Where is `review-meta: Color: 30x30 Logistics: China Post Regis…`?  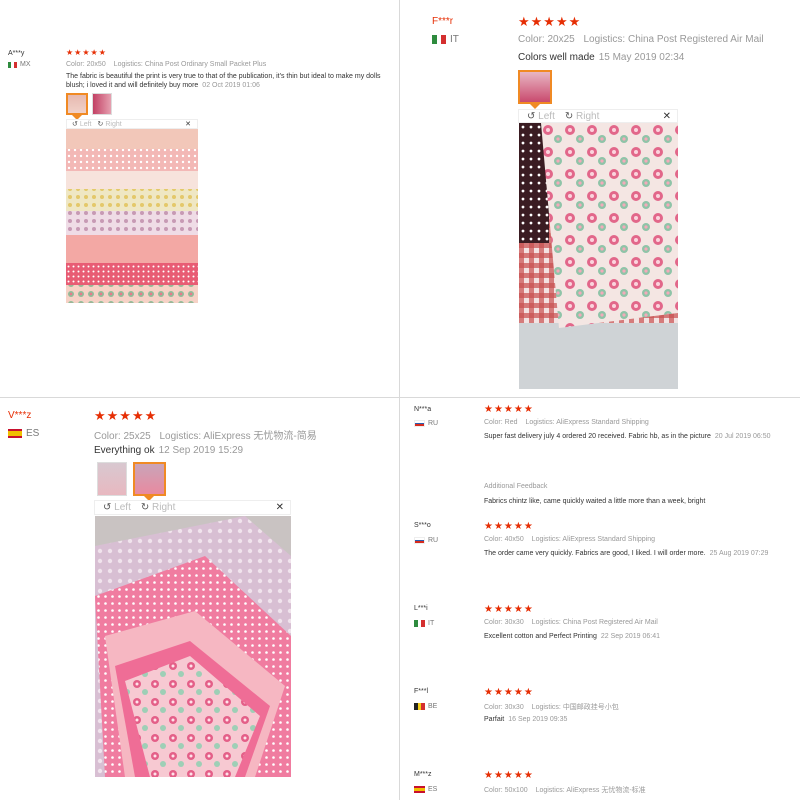 review-meta: Color: 30x30 Logistics: China Post Regis… is located at coordinates (571, 622).